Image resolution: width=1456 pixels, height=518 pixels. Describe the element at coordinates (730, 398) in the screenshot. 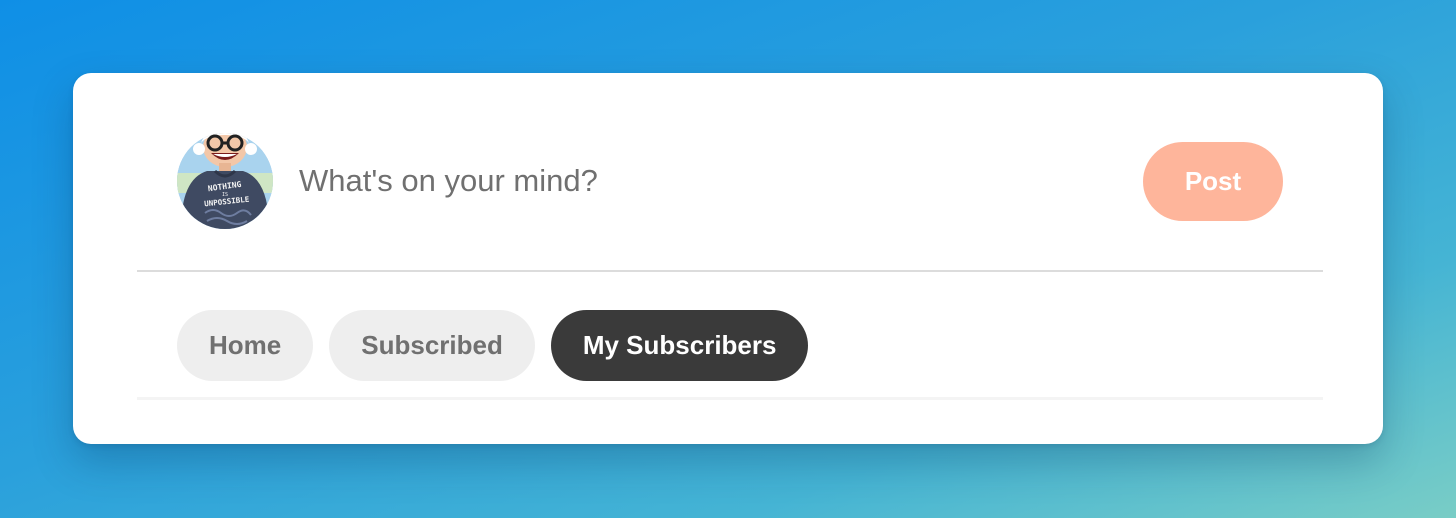

I see `divider` at that location.